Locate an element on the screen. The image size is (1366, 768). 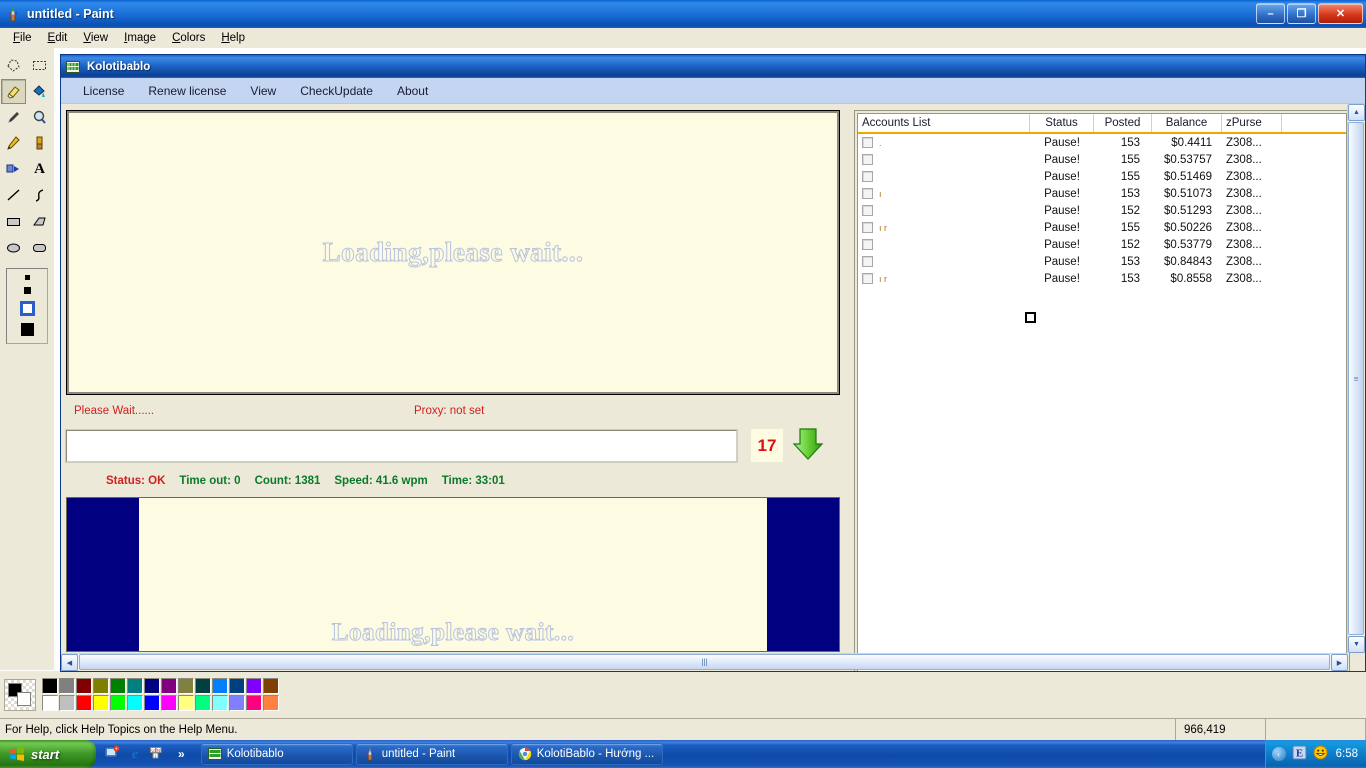
brush-tool is located at coordinates (39, 143).